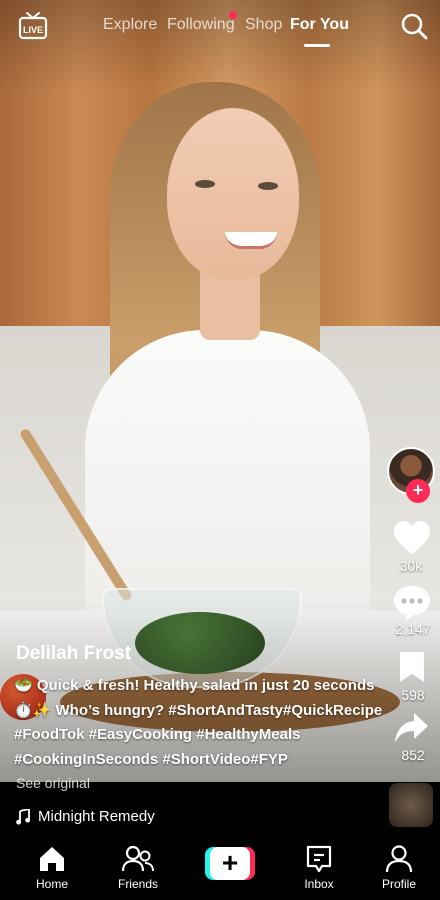 The height and width of the screenshot is (900, 440). I want to click on create-icon: +, so click(230, 863).